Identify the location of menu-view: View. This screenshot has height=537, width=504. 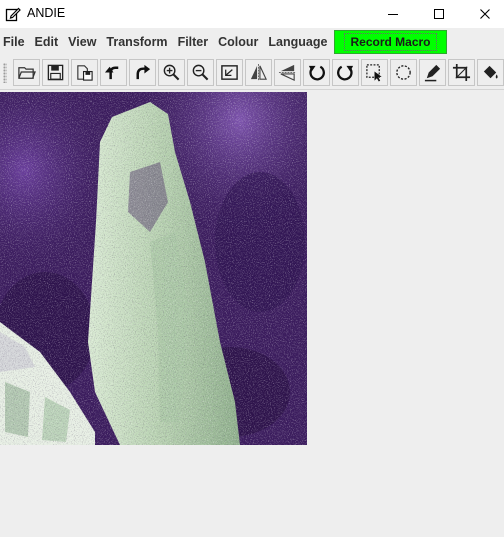
(82, 42).